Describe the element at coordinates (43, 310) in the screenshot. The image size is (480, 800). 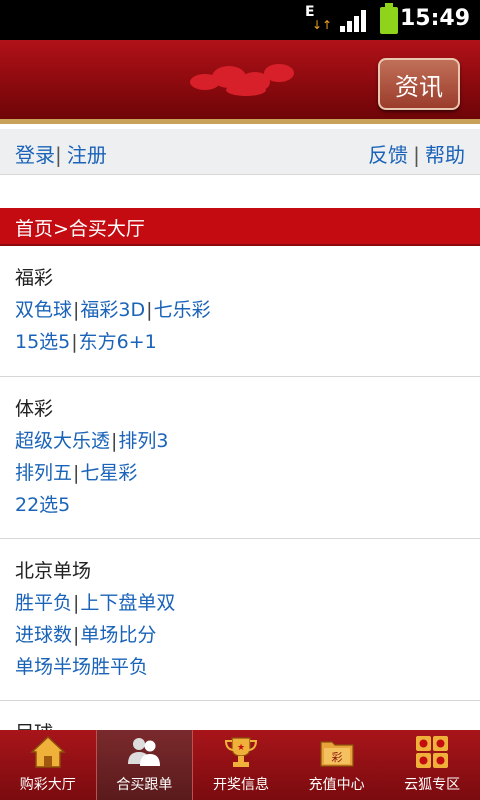
I see `game-link-shuangseqiu: 双色球` at that location.